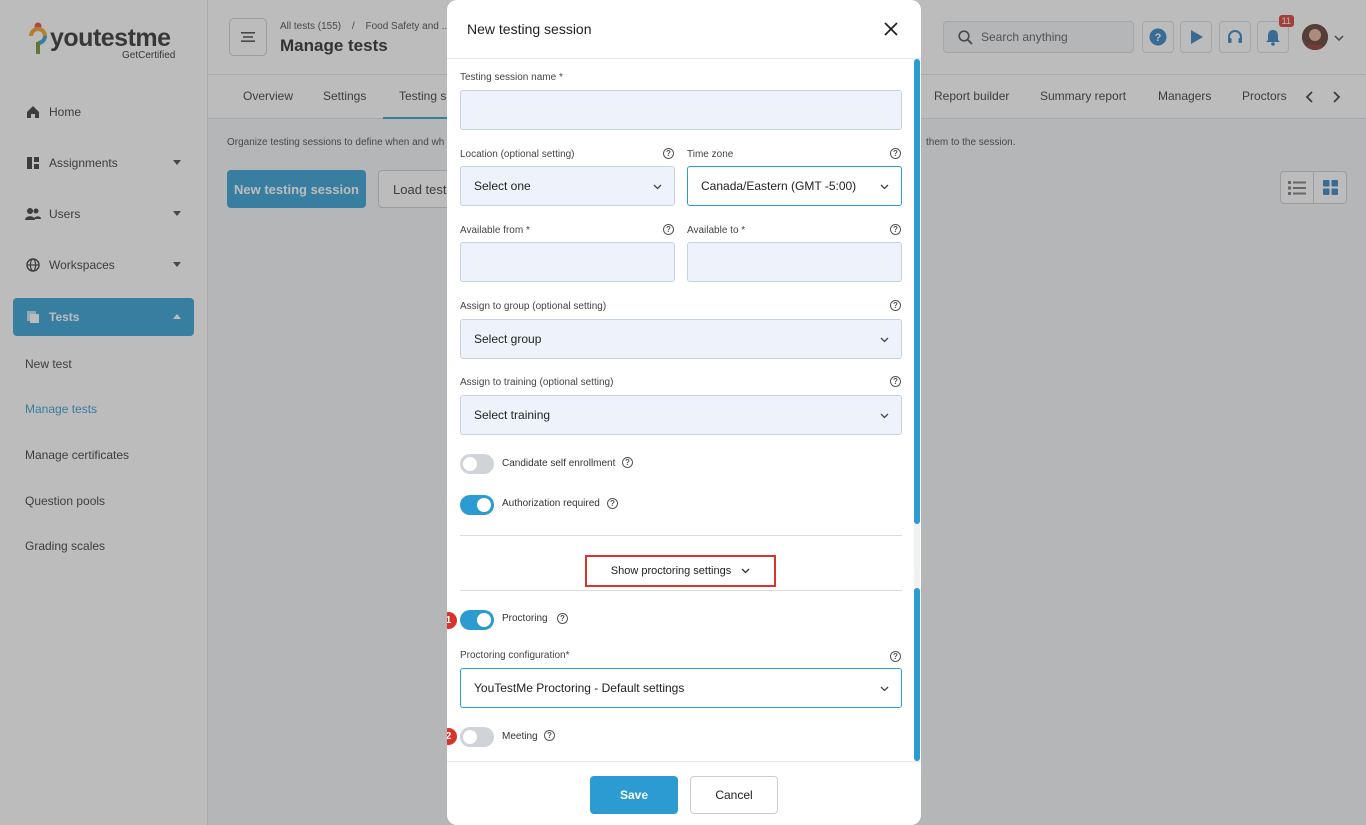 The height and width of the screenshot is (825, 1366). What do you see at coordinates (681, 415) in the screenshot?
I see `training-select: Select training` at bounding box center [681, 415].